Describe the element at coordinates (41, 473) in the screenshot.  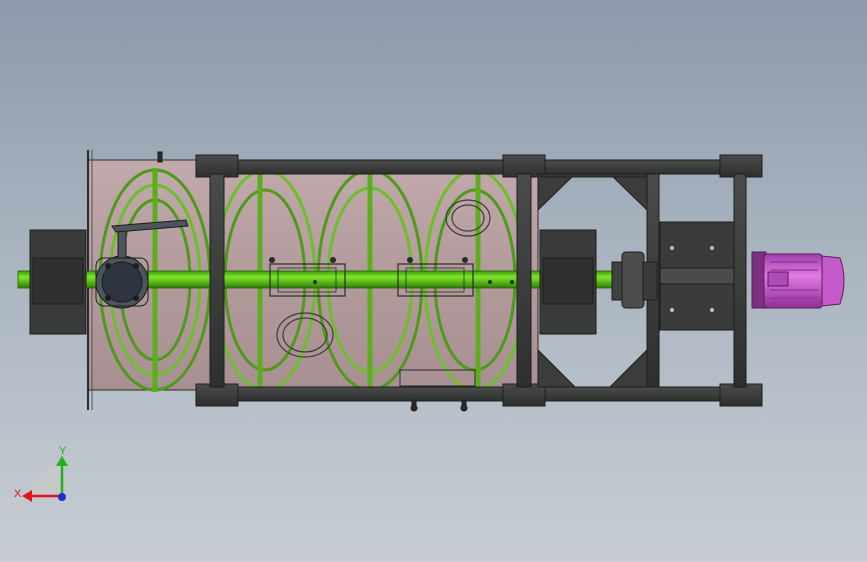
I see `orientation-triad: Y X` at that location.